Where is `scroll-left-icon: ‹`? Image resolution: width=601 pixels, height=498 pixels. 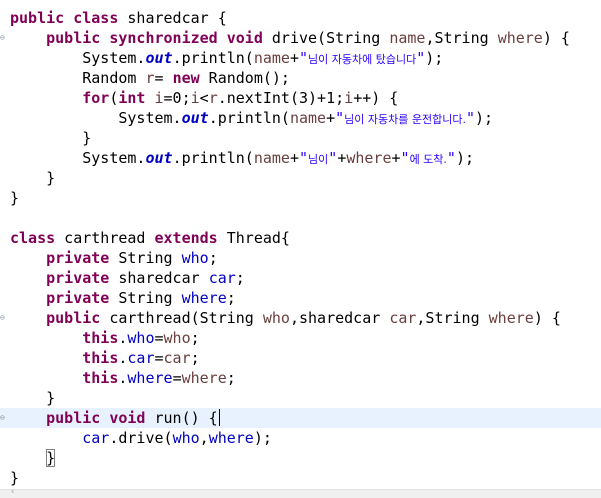
scroll-left-icon: ‹ is located at coordinates (12, 492).